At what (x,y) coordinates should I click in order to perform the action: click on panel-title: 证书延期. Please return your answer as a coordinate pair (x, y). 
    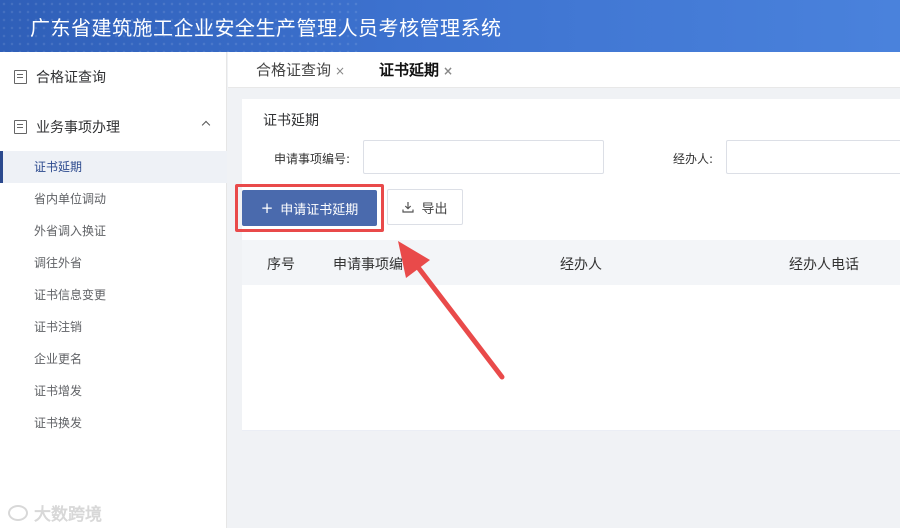
    Looking at the image, I should click on (291, 121).